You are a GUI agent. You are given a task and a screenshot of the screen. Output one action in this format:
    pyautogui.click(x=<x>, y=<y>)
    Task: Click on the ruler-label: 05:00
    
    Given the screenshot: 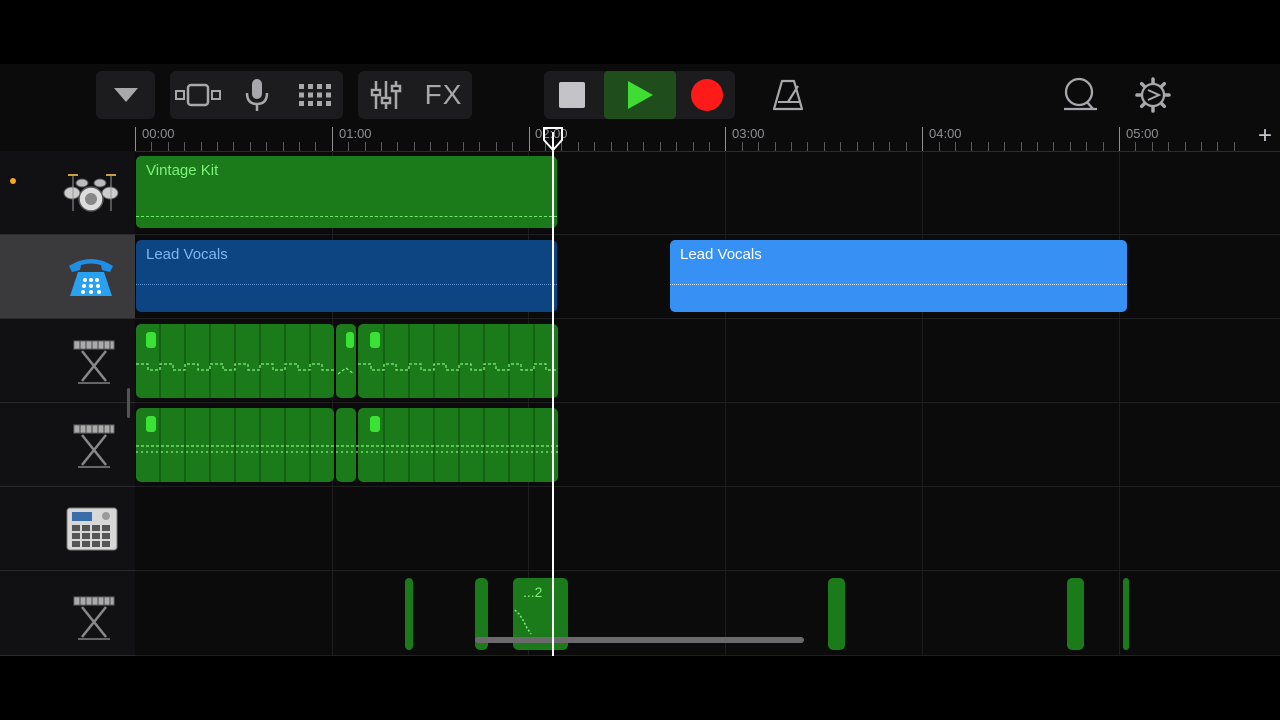 What is the action you would take?
    pyautogui.click(x=1142, y=133)
    